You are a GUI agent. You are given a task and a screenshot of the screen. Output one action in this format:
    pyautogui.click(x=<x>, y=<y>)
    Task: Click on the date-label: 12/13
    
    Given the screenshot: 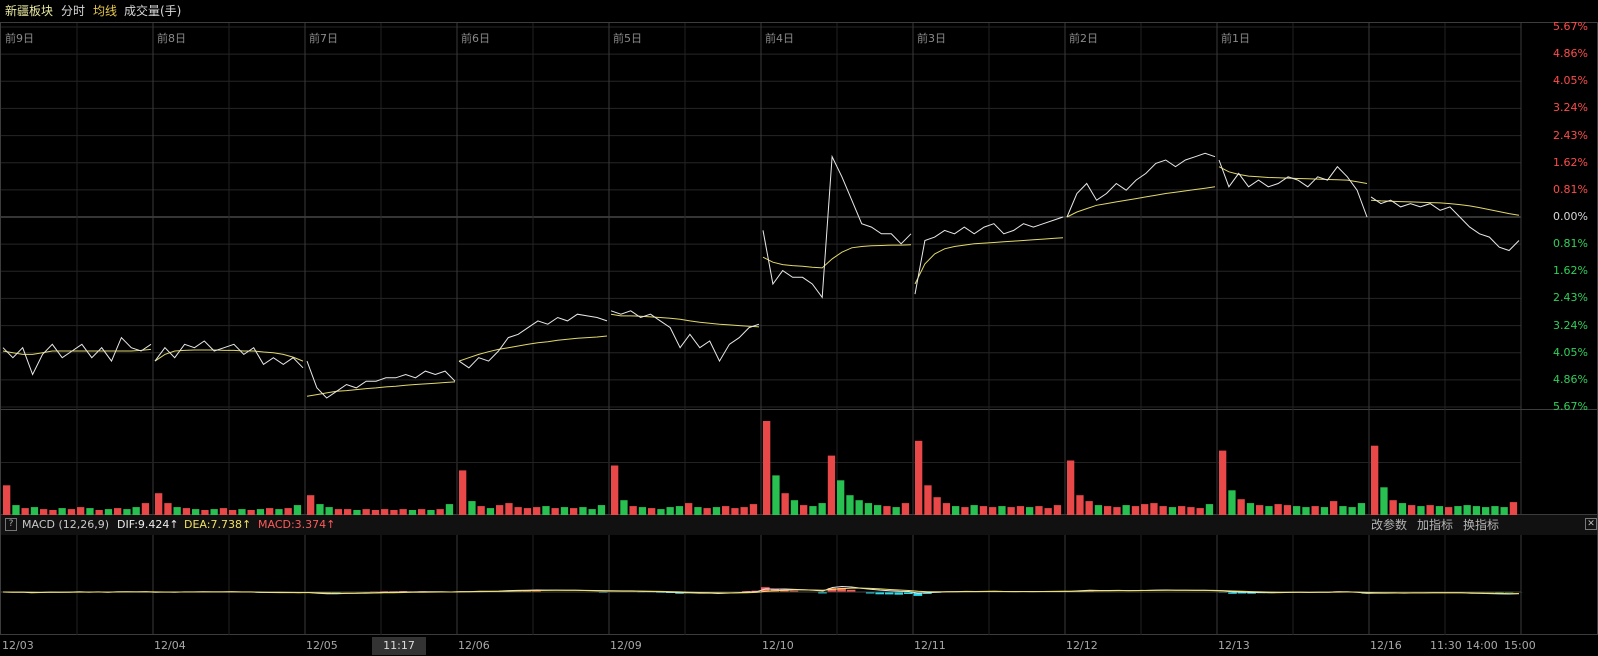 What is the action you would take?
    pyautogui.click(x=1234, y=645)
    